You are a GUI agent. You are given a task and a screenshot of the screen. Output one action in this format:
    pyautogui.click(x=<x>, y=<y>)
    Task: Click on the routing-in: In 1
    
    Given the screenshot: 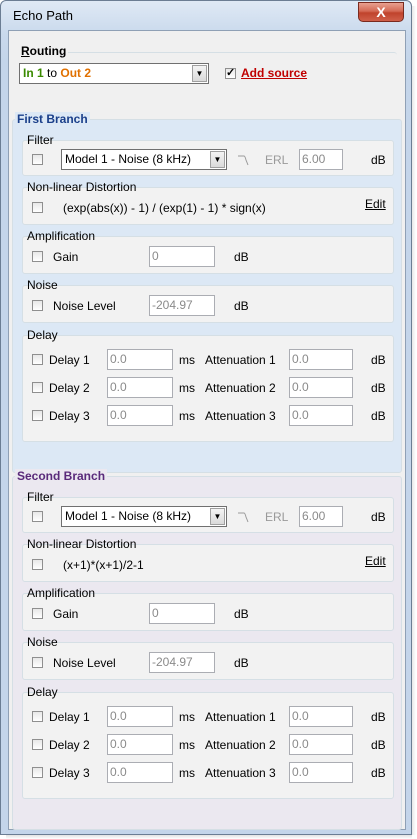 What is the action you would take?
    pyautogui.click(x=33, y=73)
    